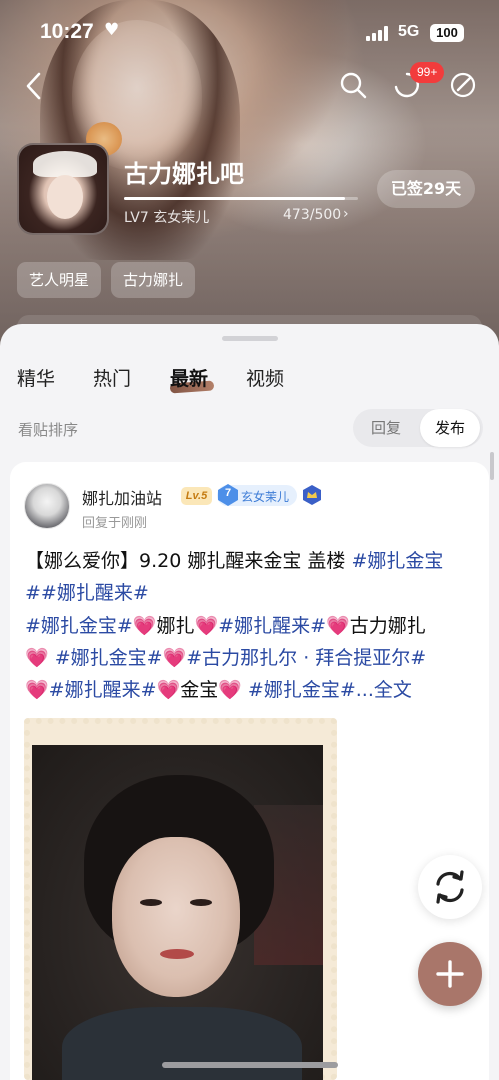  I want to click on crown-icon, so click(312, 495).